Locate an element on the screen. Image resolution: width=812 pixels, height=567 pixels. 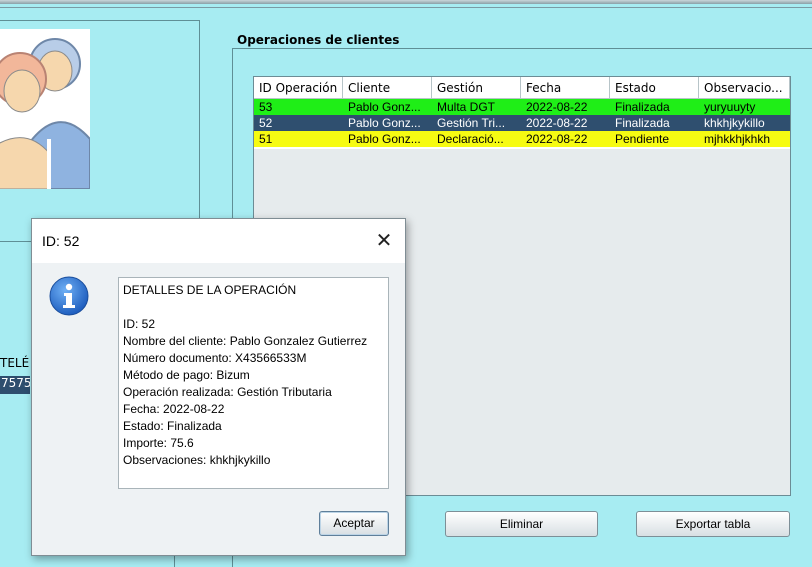
cell-observaciones: khkhjkykillo is located at coordinates (734, 123).